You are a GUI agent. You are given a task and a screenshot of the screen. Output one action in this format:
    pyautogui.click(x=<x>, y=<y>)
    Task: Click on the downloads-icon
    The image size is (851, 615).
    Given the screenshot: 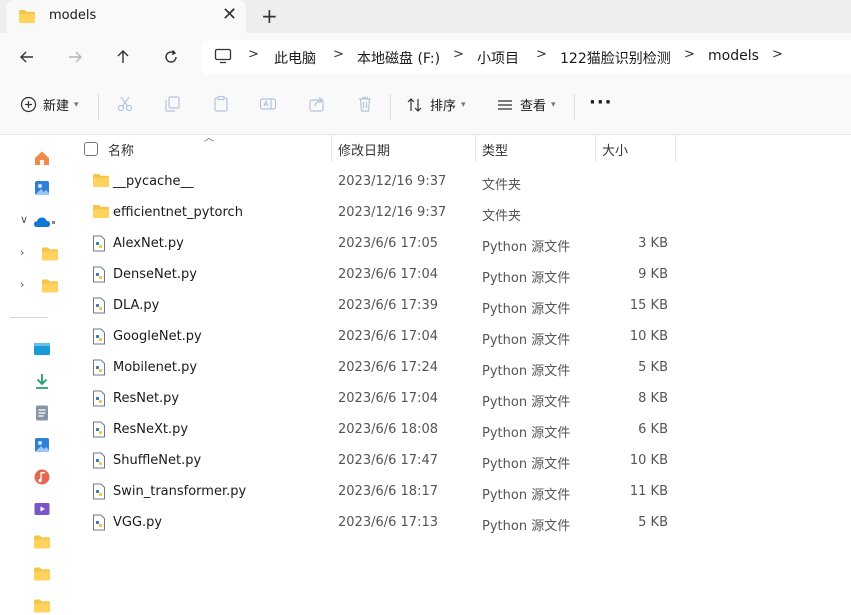 What is the action you would take?
    pyautogui.click(x=42, y=381)
    